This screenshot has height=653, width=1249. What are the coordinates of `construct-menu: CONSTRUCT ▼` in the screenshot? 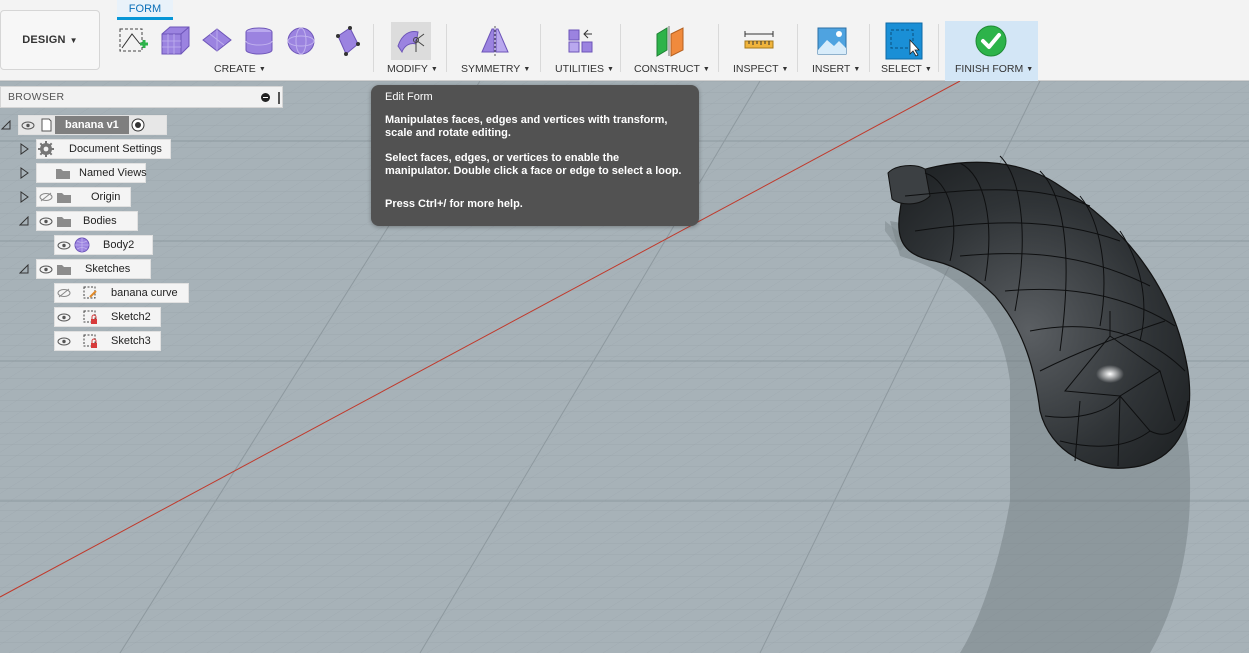 It's located at (672, 69).